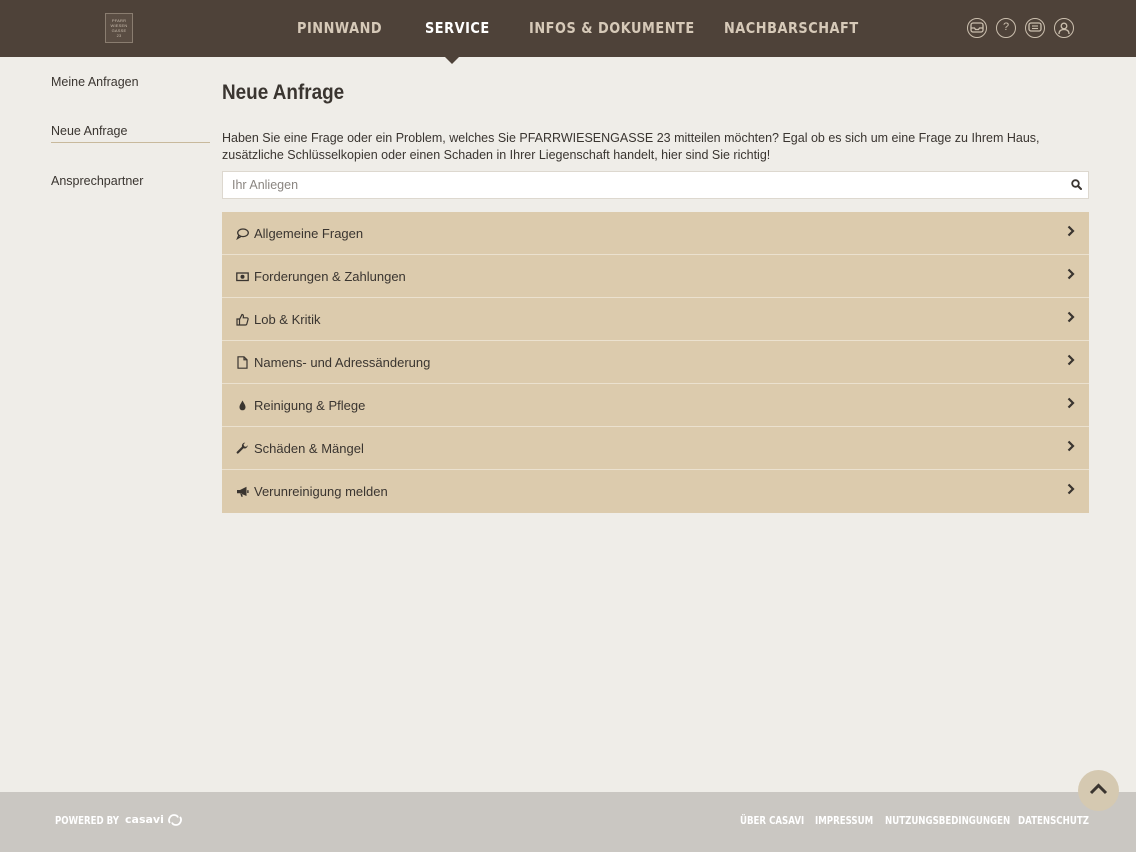 The height and width of the screenshot is (852, 1136). What do you see at coordinates (977, 28) in the screenshot?
I see `inbox-icon` at bounding box center [977, 28].